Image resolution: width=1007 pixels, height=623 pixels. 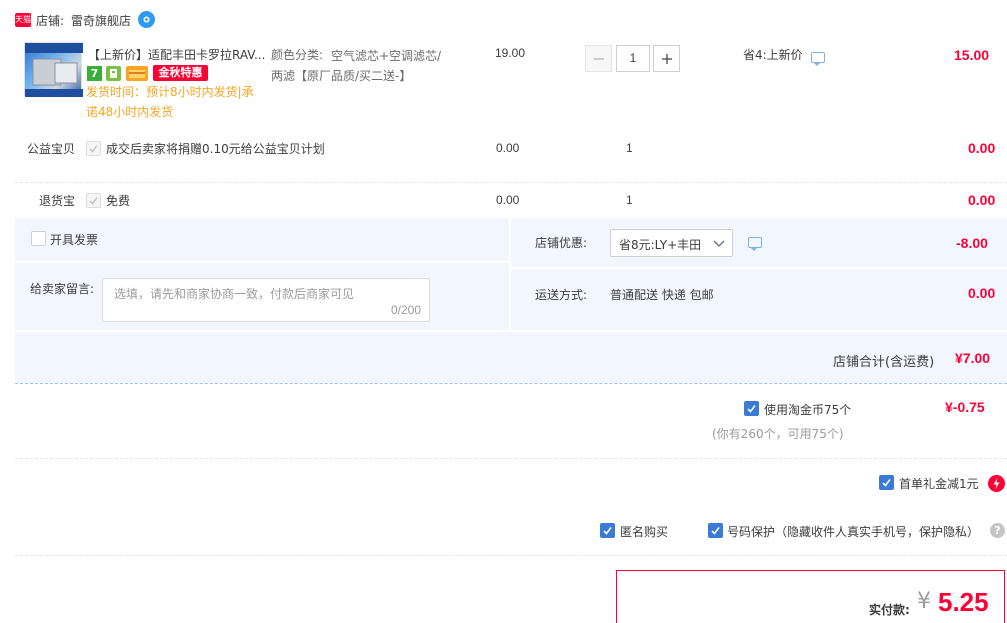 I want to click on charity-label: 公益宝贝, so click(x=51, y=149).